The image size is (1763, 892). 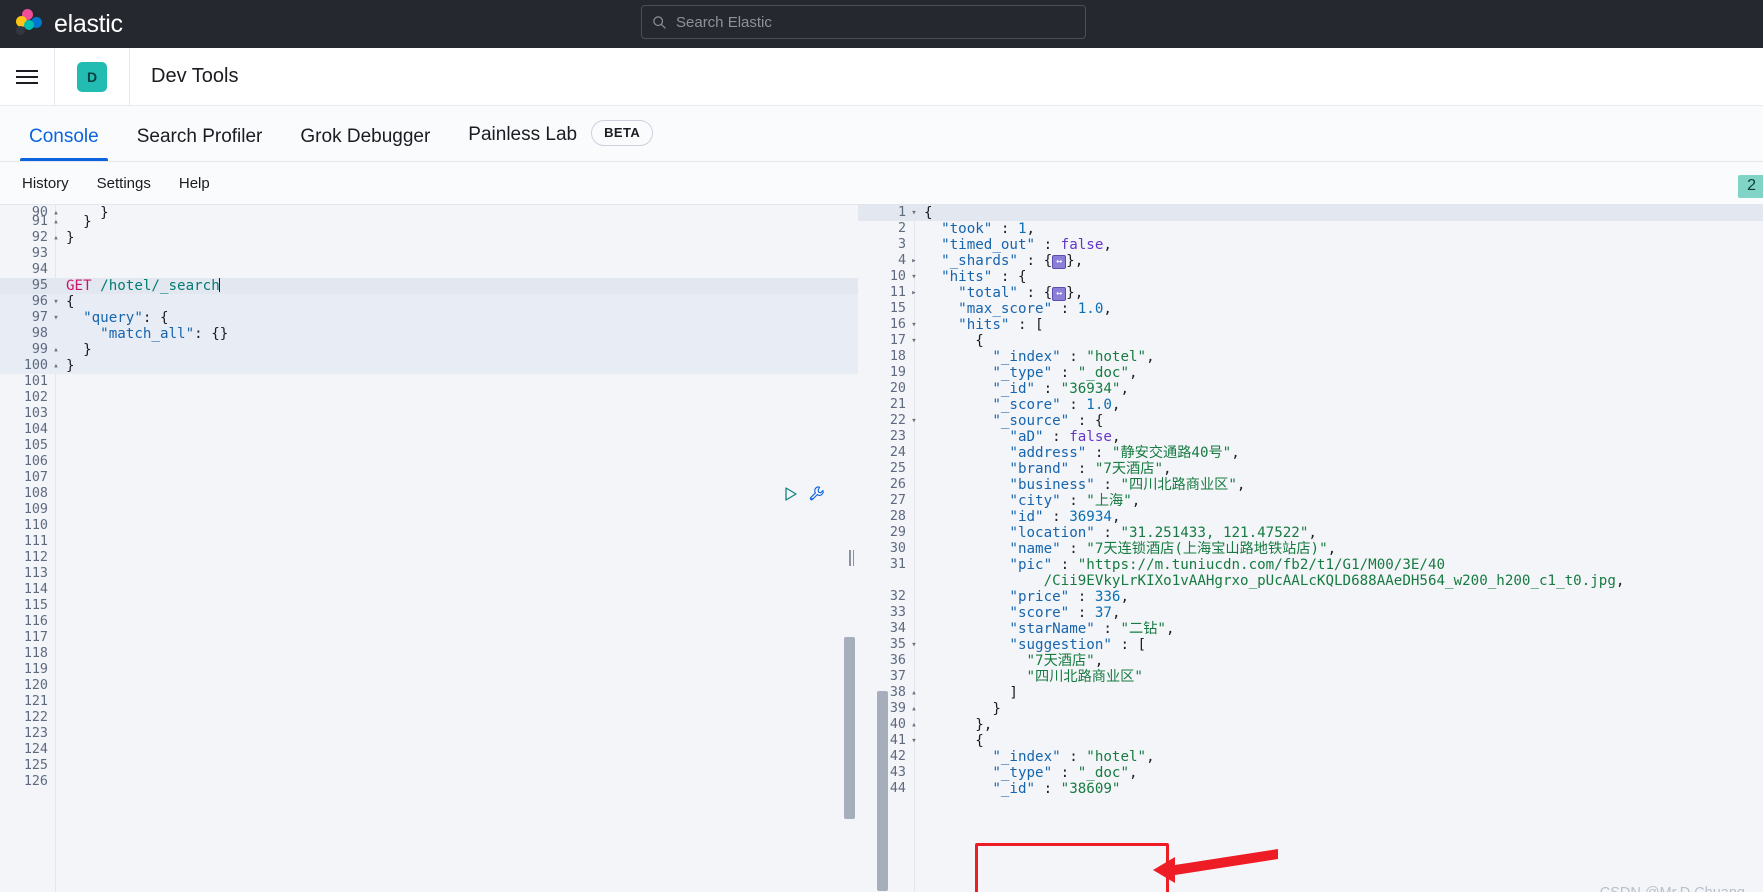 What do you see at coordinates (429, 446) in the screenshot?
I see `editor-line: 105` at bounding box center [429, 446].